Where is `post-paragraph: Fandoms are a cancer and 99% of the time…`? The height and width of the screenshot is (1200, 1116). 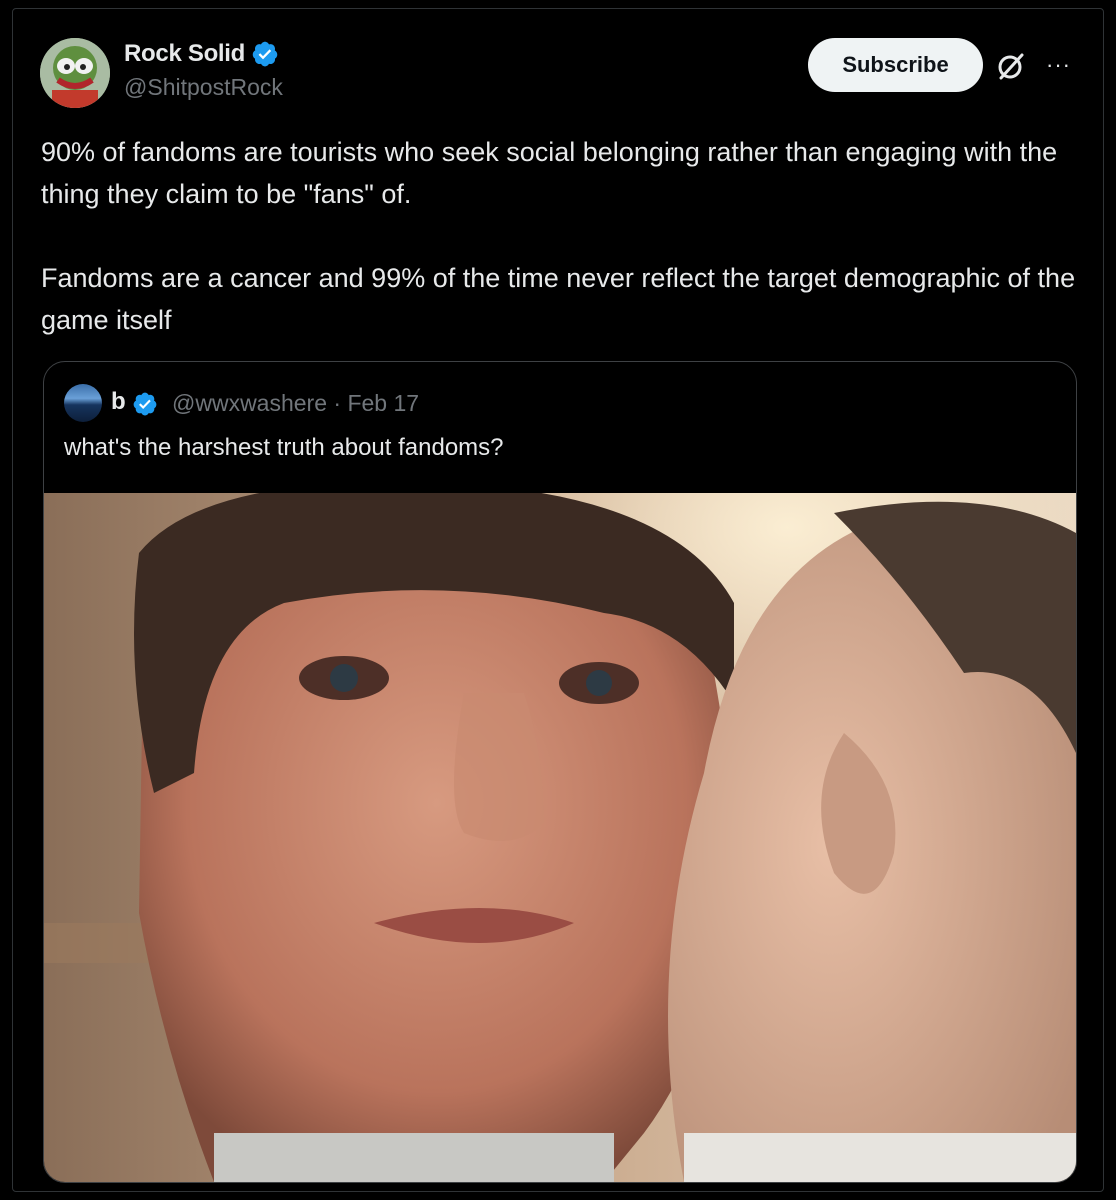 post-paragraph: Fandoms are a cancer and 99% of the time… is located at coordinates (558, 299).